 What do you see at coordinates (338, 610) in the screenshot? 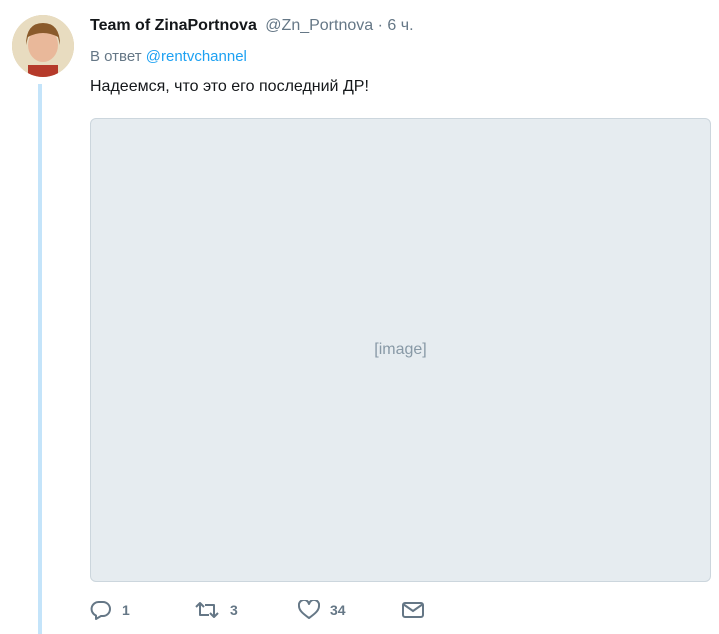
I see `like-count: 34` at bounding box center [338, 610].